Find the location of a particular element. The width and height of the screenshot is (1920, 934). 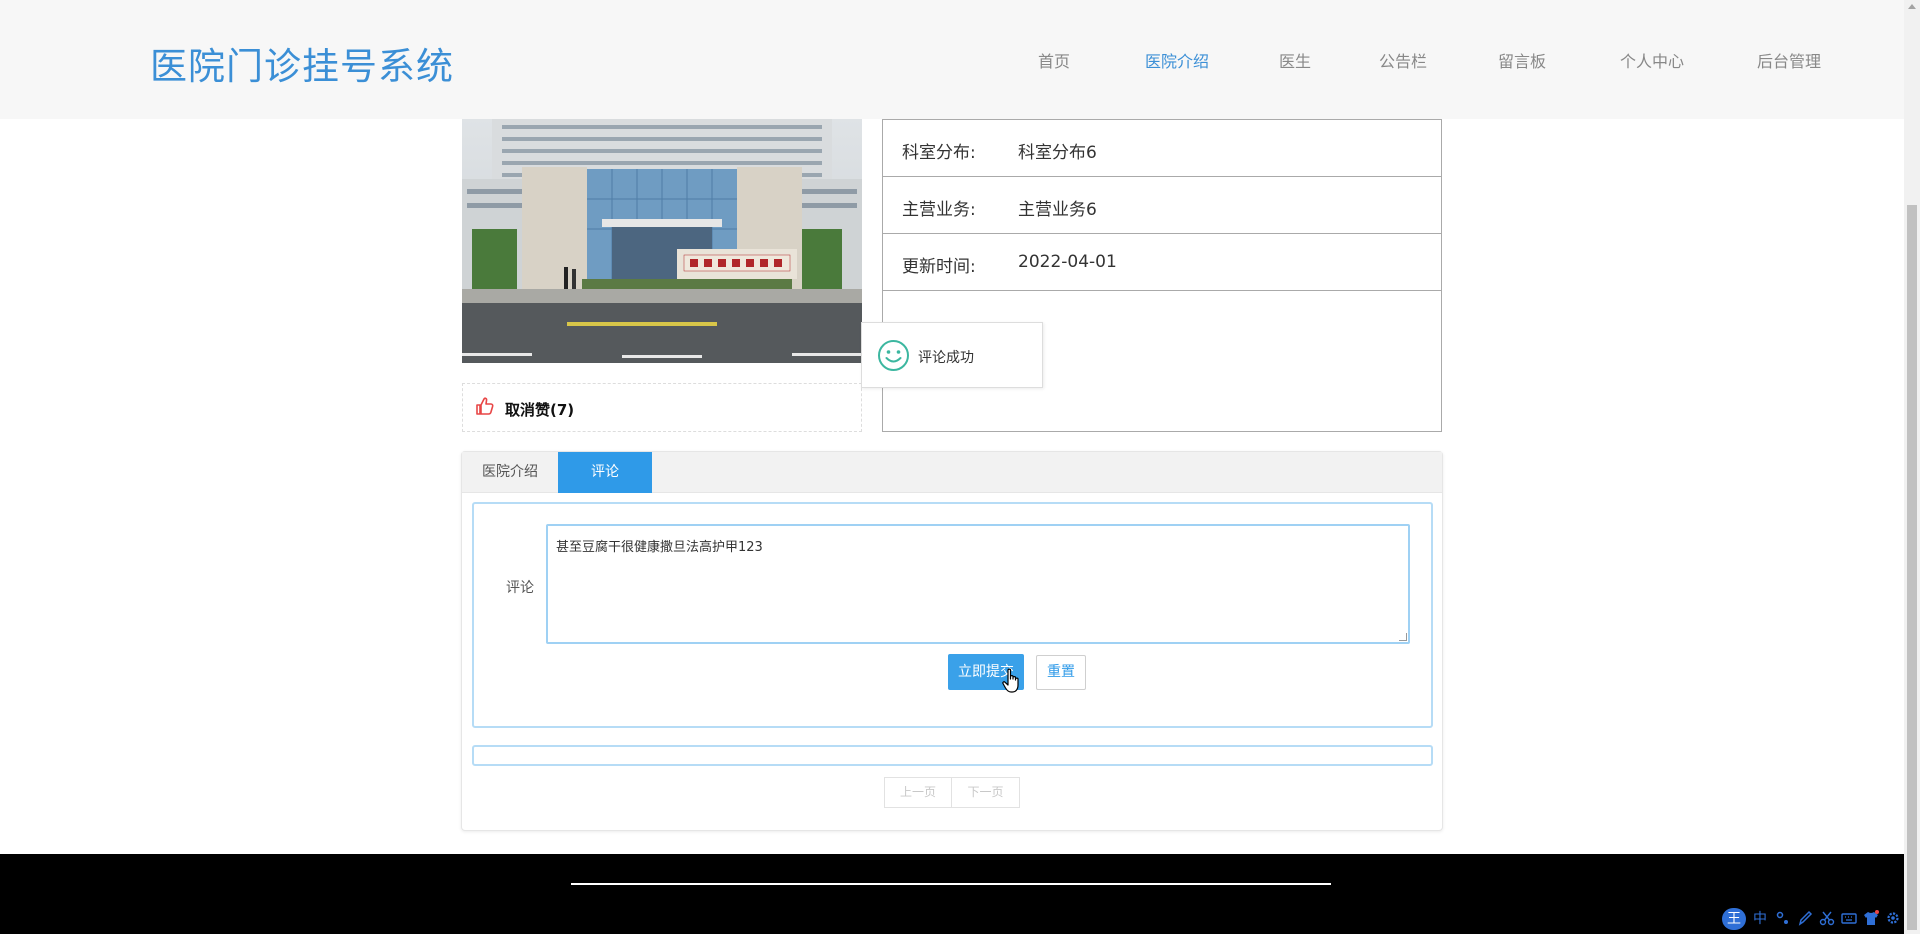

info-value: 主营业务6 is located at coordinates (1057, 210).